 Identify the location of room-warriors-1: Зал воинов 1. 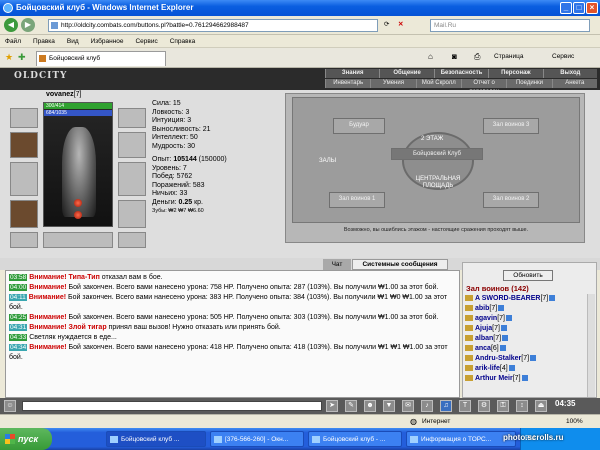
(357, 200).